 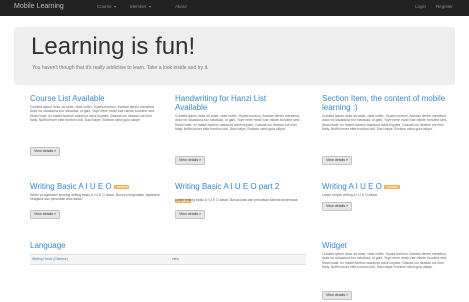 What do you see at coordinates (48, 245) in the screenshot?
I see `language-title: Language` at bounding box center [48, 245].